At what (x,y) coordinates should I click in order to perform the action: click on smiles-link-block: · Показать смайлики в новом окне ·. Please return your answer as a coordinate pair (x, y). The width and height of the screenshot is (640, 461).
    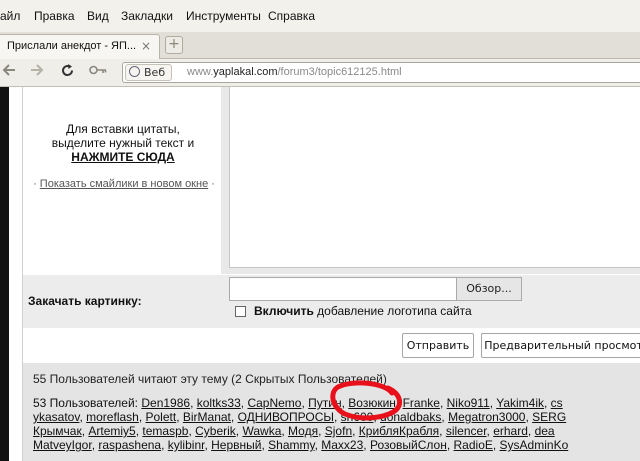
    Looking at the image, I should click on (124, 184).